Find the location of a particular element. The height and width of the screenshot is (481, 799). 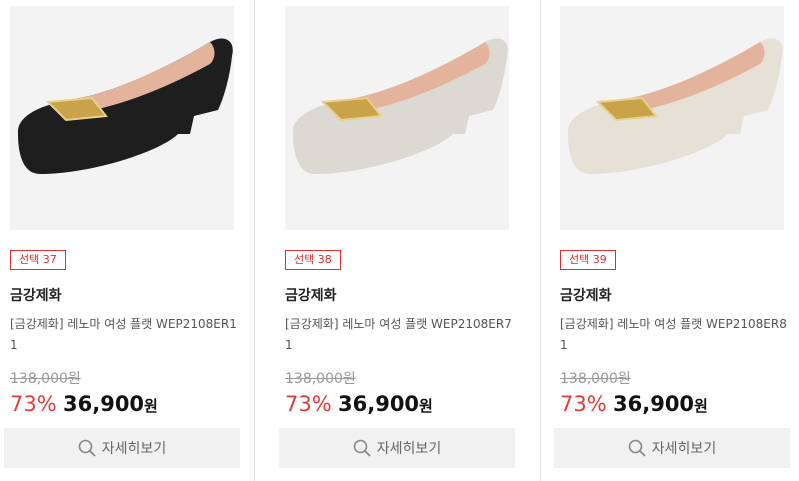

product-name: [금강제화] 레노마 여성 플랫 WEP2108ER71 is located at coordinates (401, 335).